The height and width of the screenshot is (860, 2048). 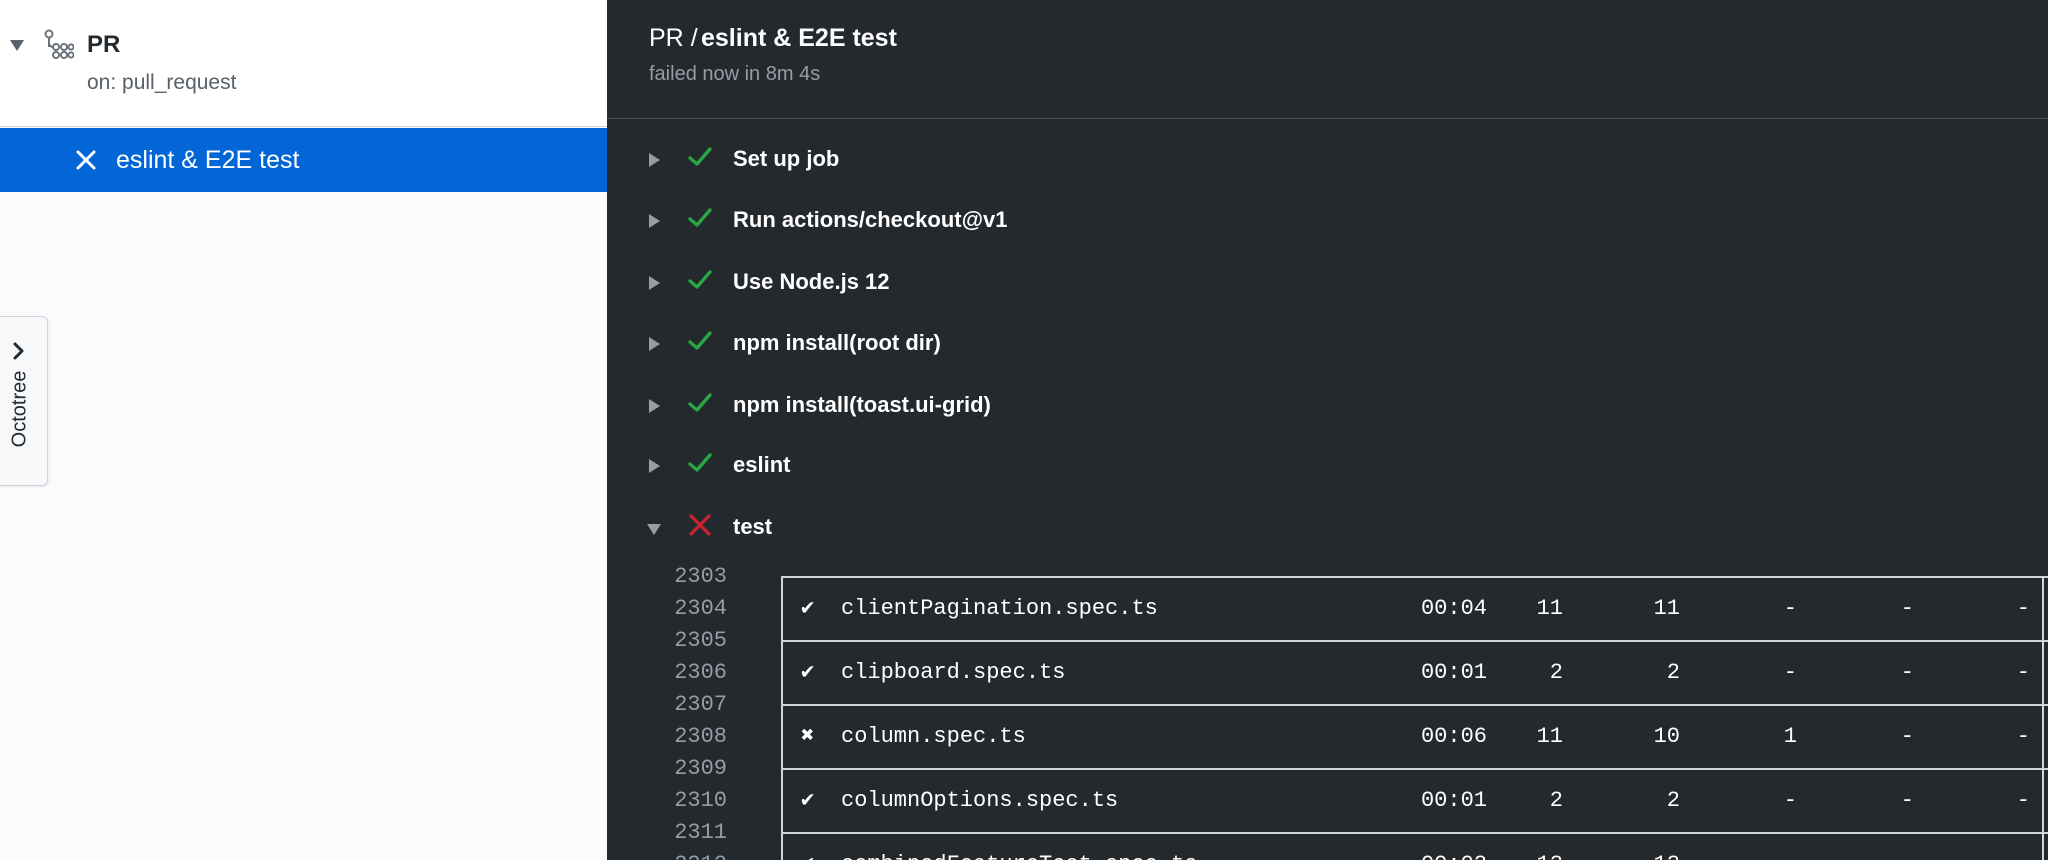 What do you see at coordinates (1327, 344) in the screenshot?
I see `step-npm-install-root-dir: npm install(root dir)` at bounding box center [1327, 344].